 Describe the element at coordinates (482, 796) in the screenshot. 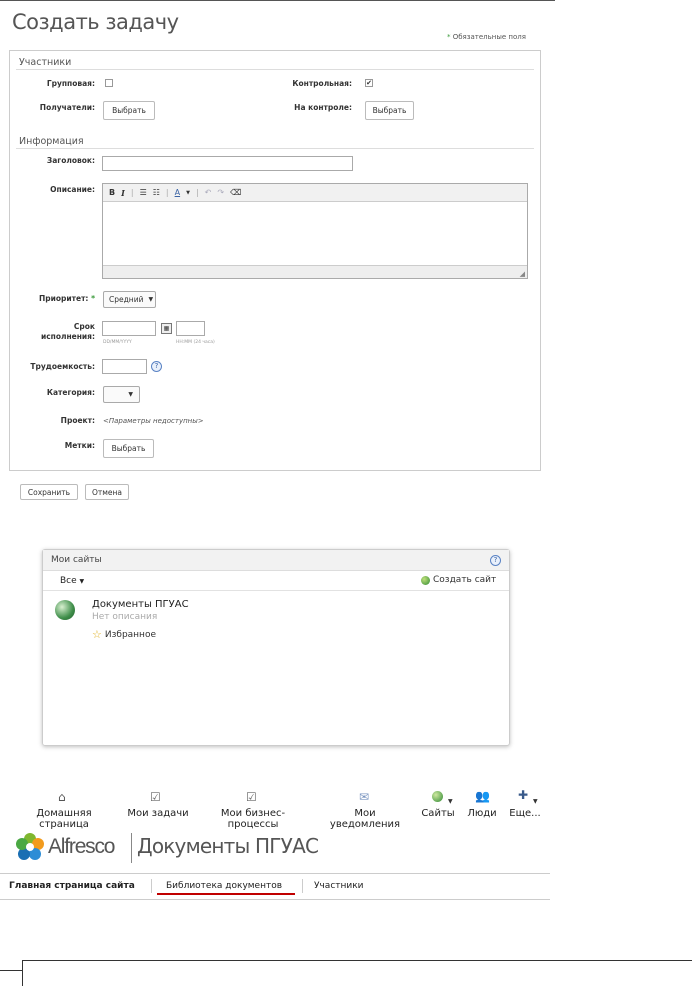

I see `people-icon: 👥` at that location.